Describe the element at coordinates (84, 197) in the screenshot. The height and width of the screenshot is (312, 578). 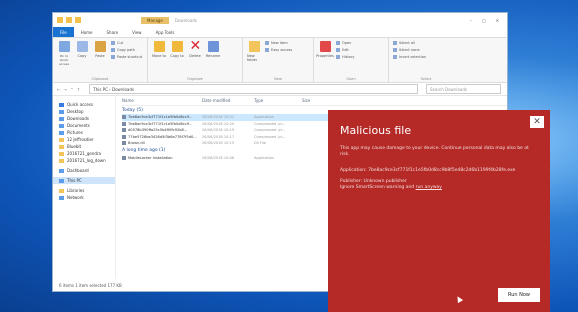
I see `nav-item: Network` at that location.